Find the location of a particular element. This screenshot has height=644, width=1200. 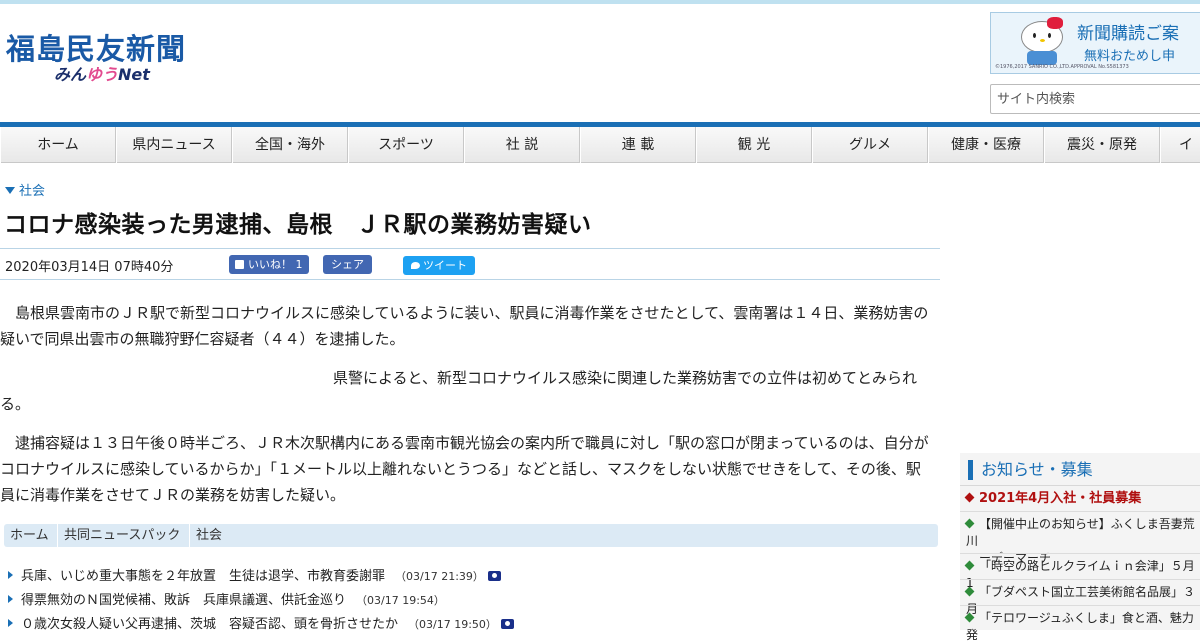

nav-item-editorial: 社 説 is located at coordinates (522, 145).